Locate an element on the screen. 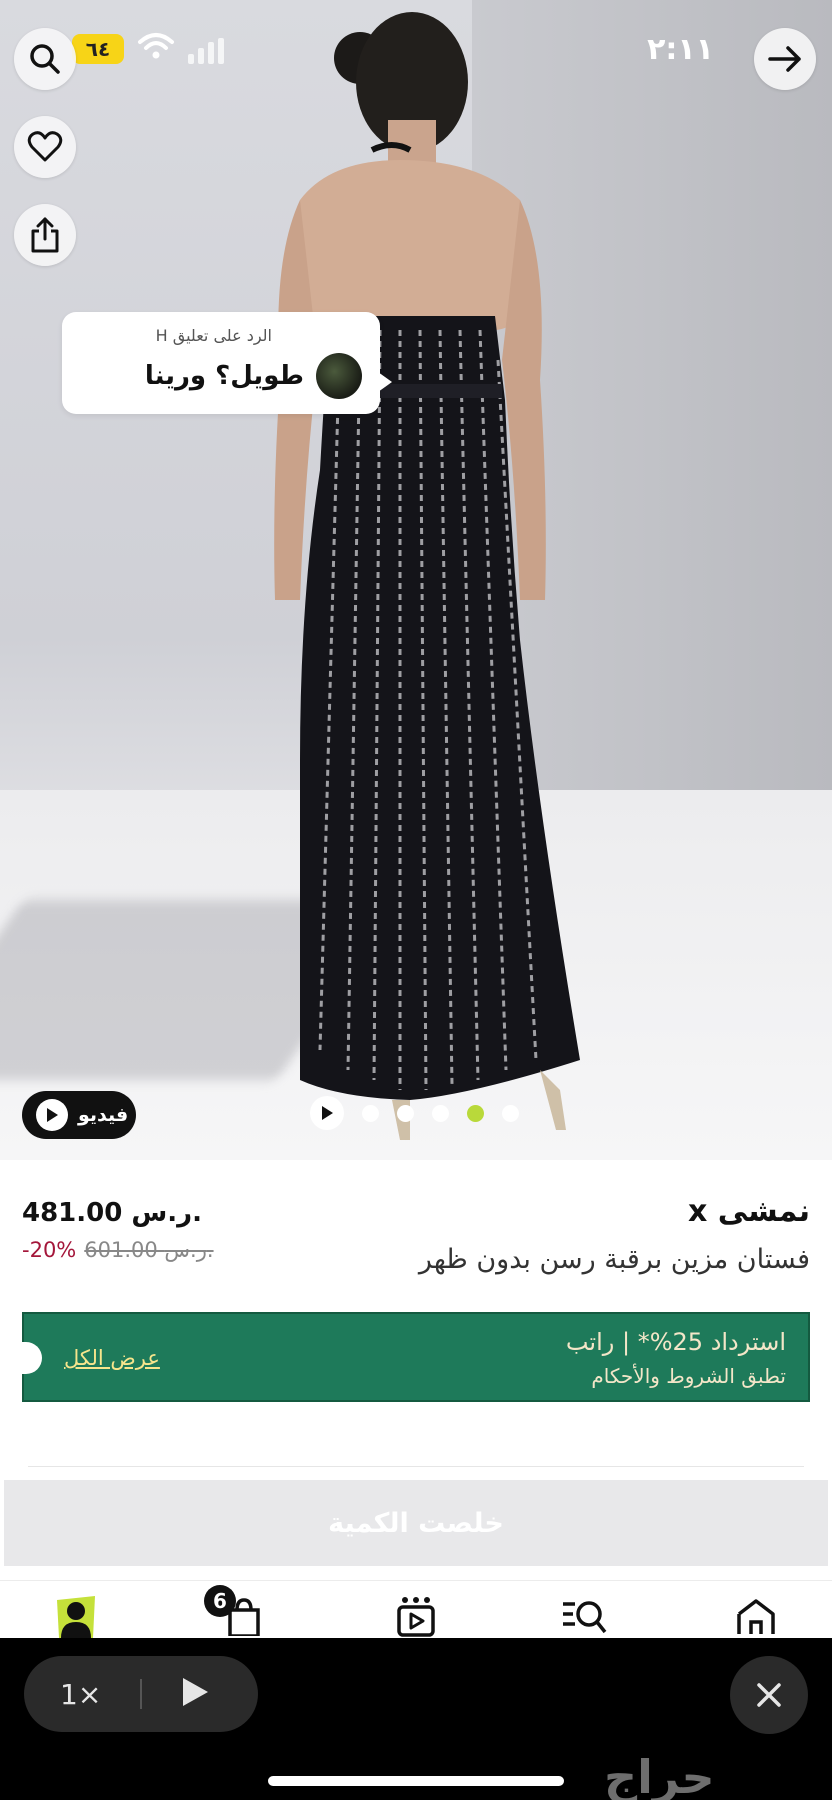  search-icon is located at coordinates (45, 59).